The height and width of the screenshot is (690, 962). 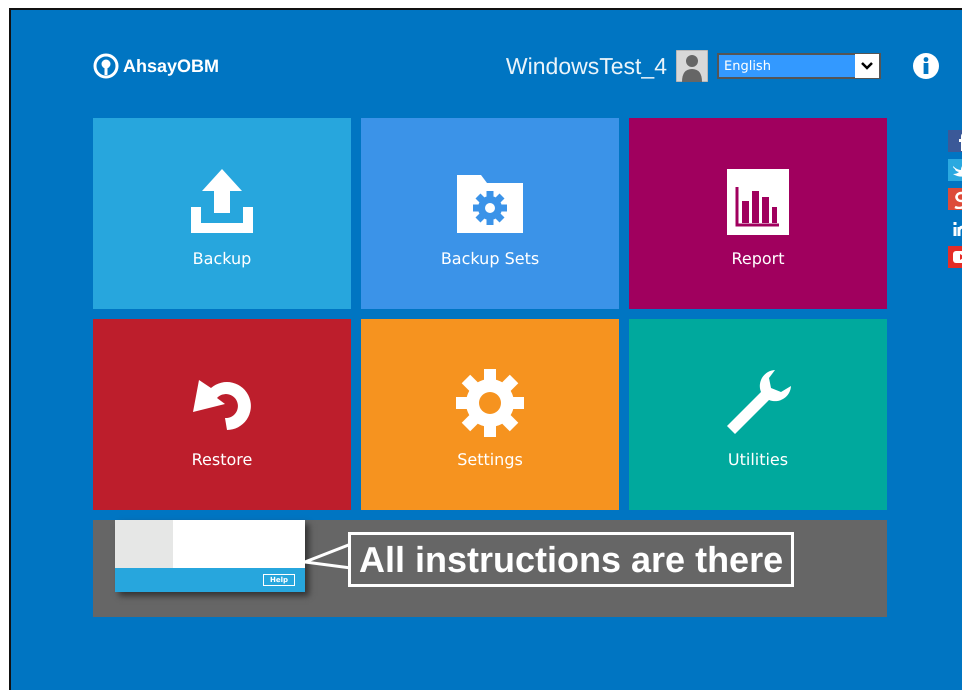 I want to click on tile-label: Restore, so click(x=222, y=459).